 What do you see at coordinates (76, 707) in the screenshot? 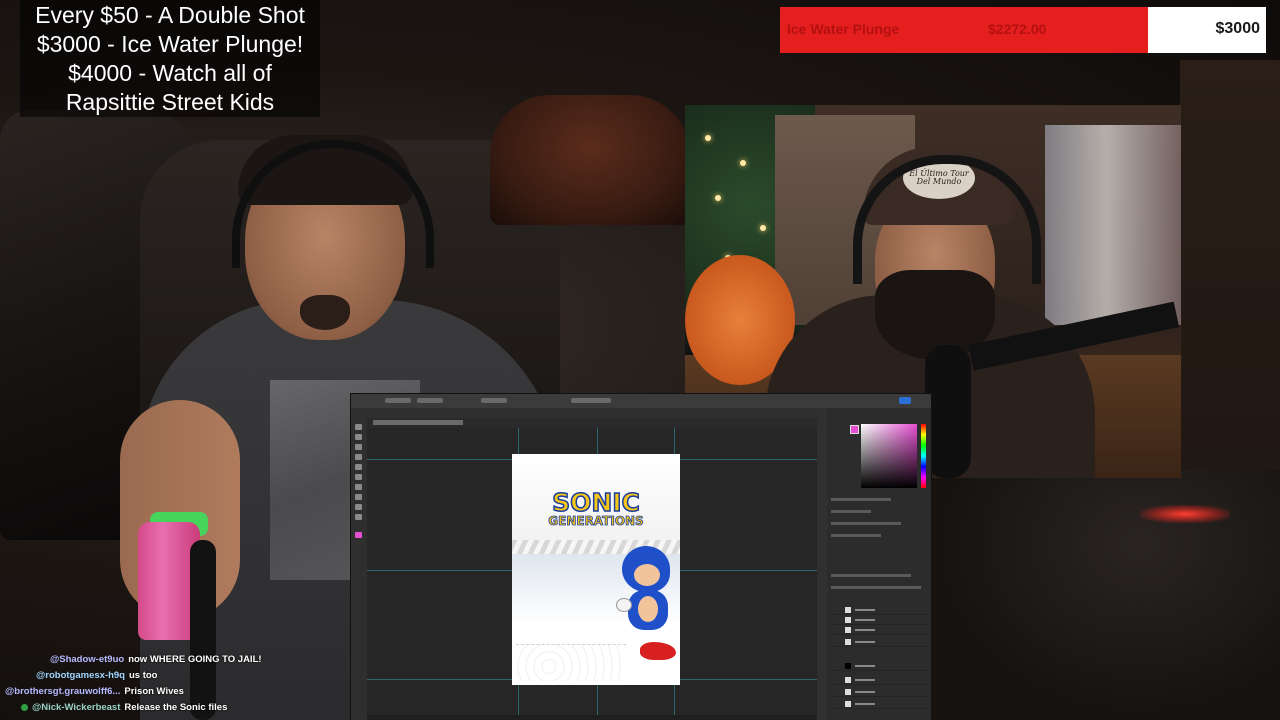
I see `chat-username: @Nick-Wickerbeast` at bounding box center [76, 707].